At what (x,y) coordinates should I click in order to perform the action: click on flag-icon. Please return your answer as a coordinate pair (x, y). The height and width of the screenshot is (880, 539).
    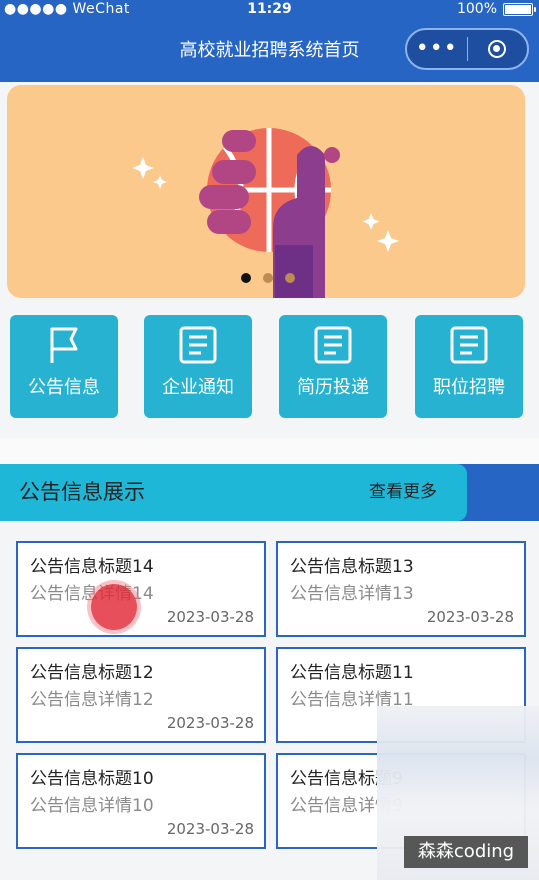
    Looking at the image, I should click on (64, 345).